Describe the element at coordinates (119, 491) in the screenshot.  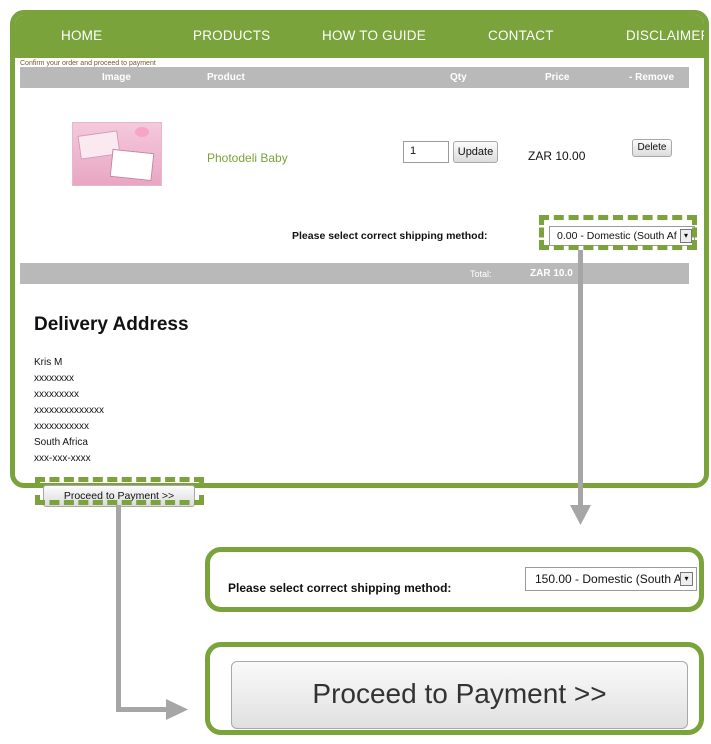
I see `proceed-highlight-box` at that location.